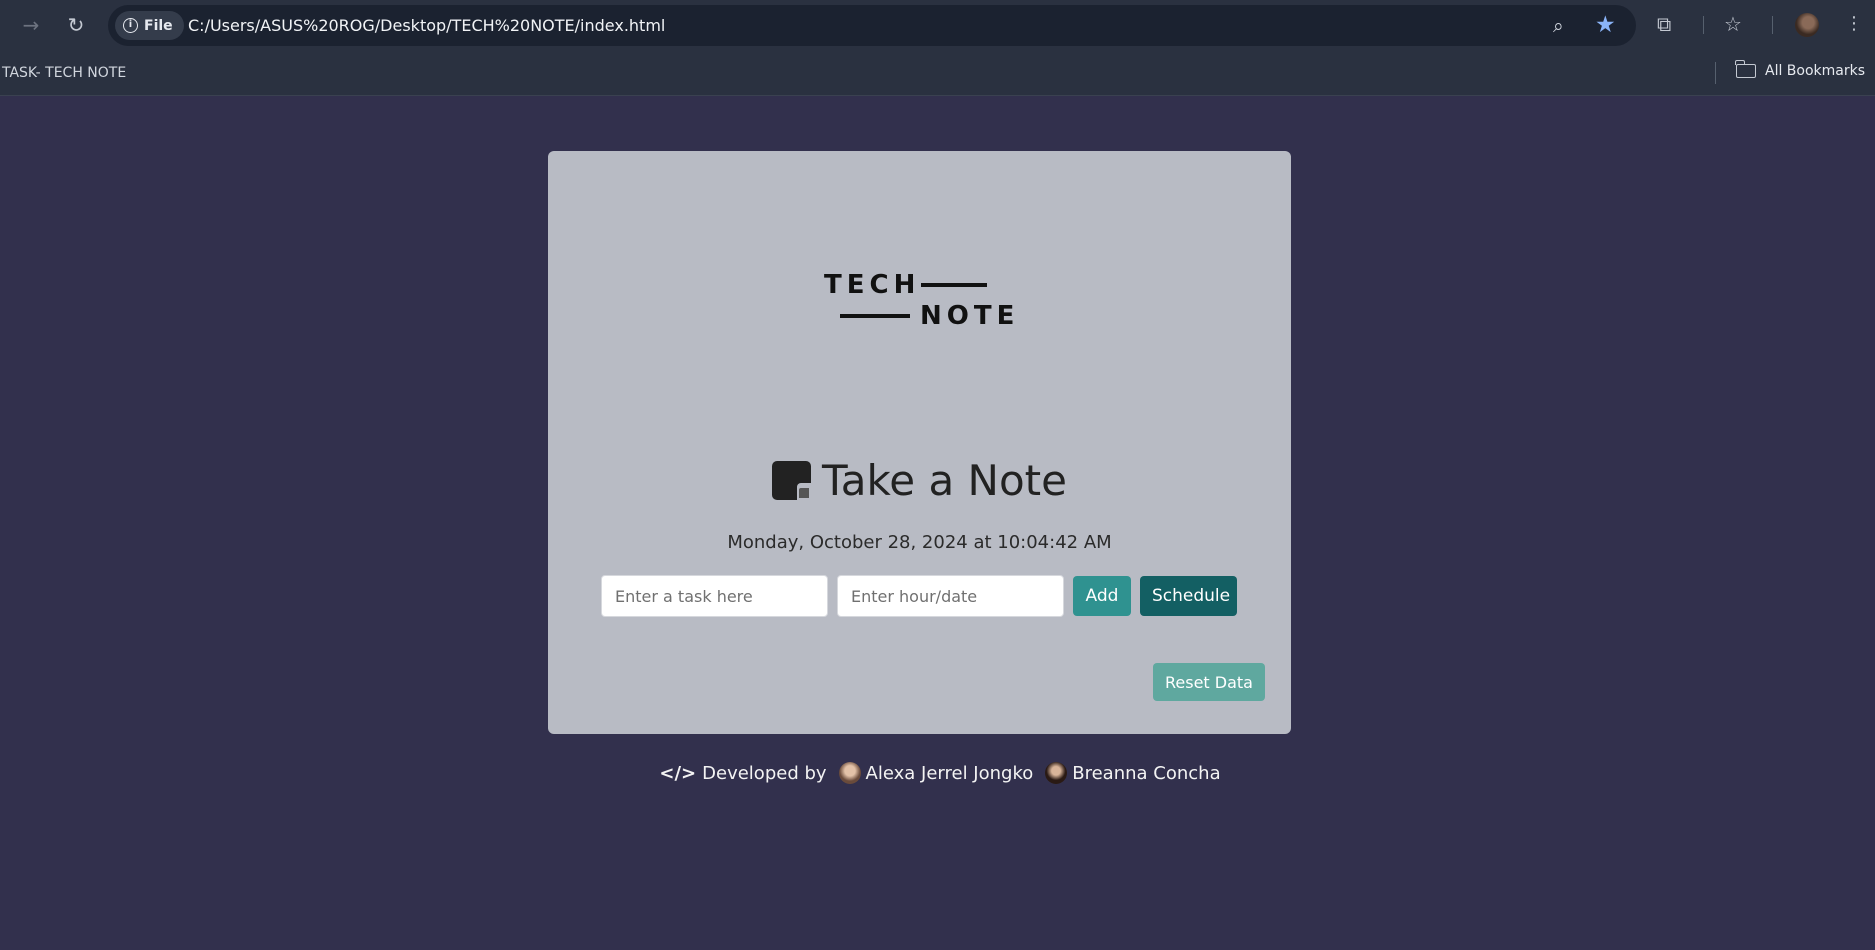 This screenshot has width=1875, height=950. Describe the element at coordinates (970, 316) in the screenshot. I see `logo-word-bottom: NOTE` at that location.